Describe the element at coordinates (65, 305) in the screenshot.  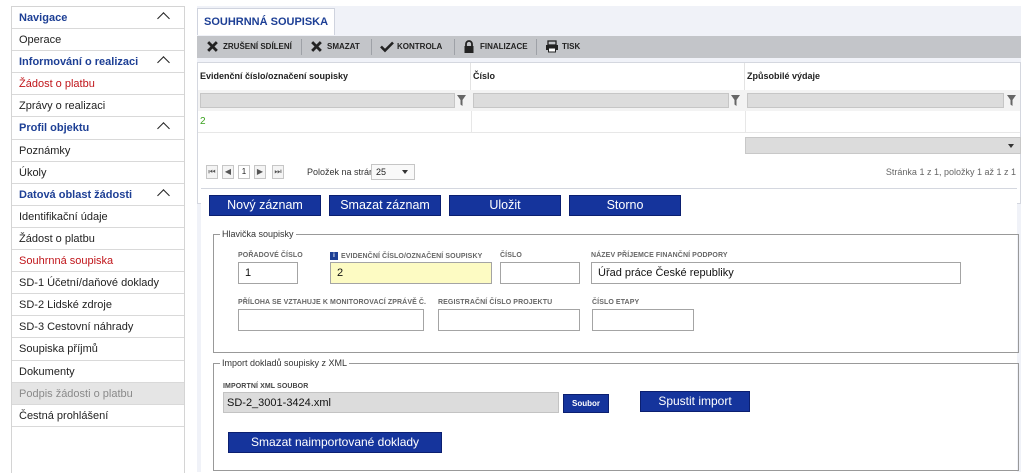
I see `sidebar-item-label: SD-2 Lidské zdroje` at that location.